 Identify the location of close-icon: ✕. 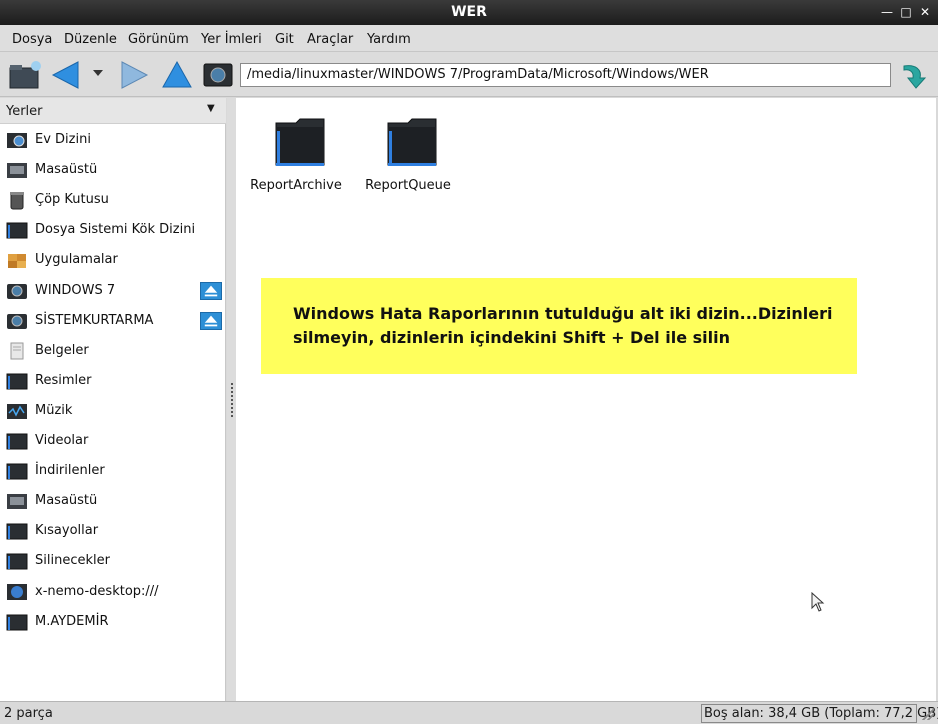
(925, 12).